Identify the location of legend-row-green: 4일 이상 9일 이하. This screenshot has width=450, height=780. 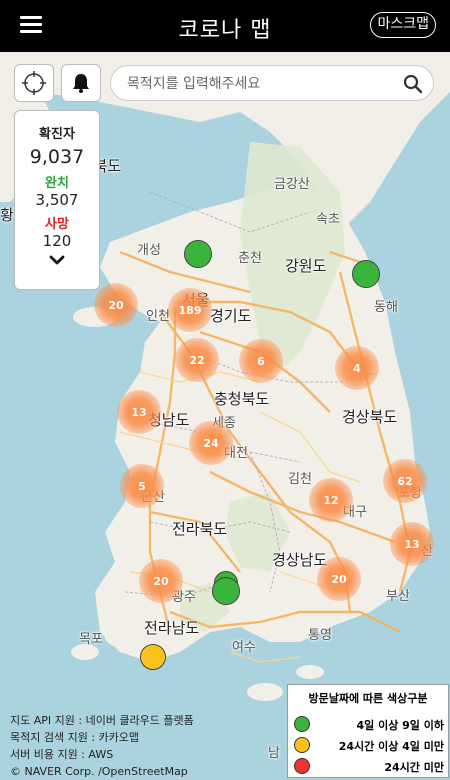
(369, 724).